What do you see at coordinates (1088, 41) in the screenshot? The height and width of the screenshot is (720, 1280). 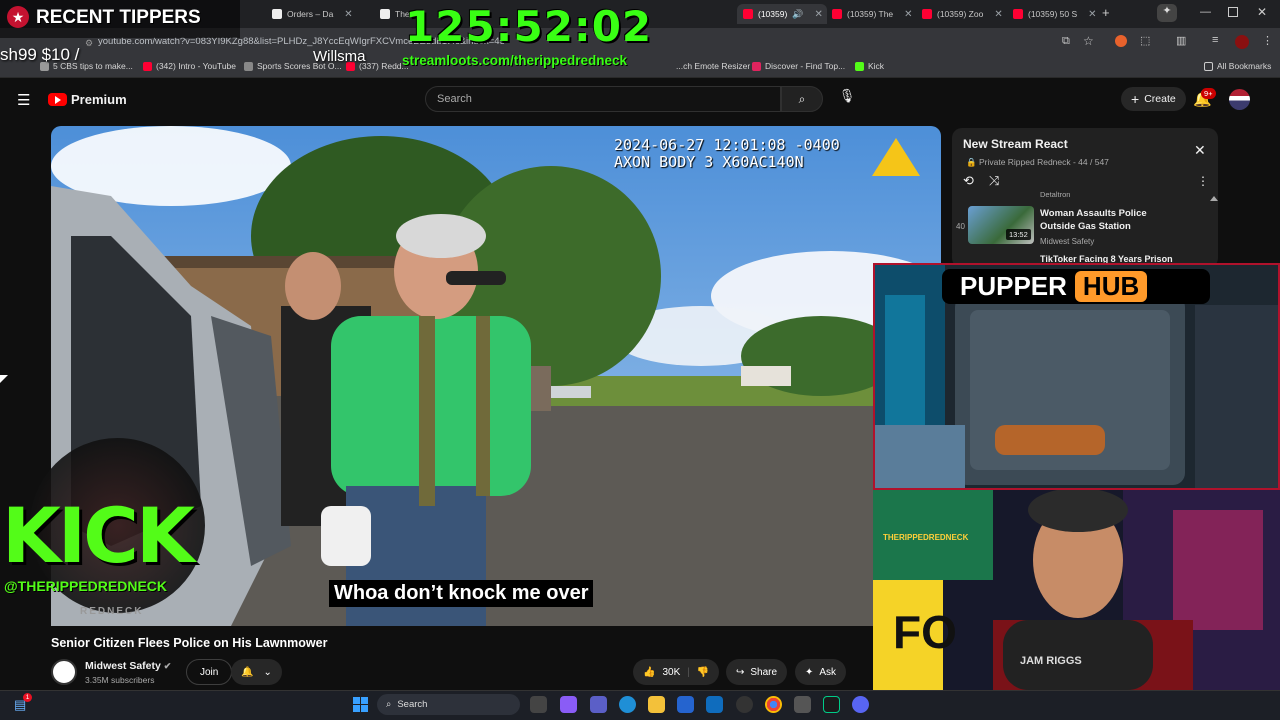 I see `bookmark-star-icon: ☆` at bounding box center [1088, 41].